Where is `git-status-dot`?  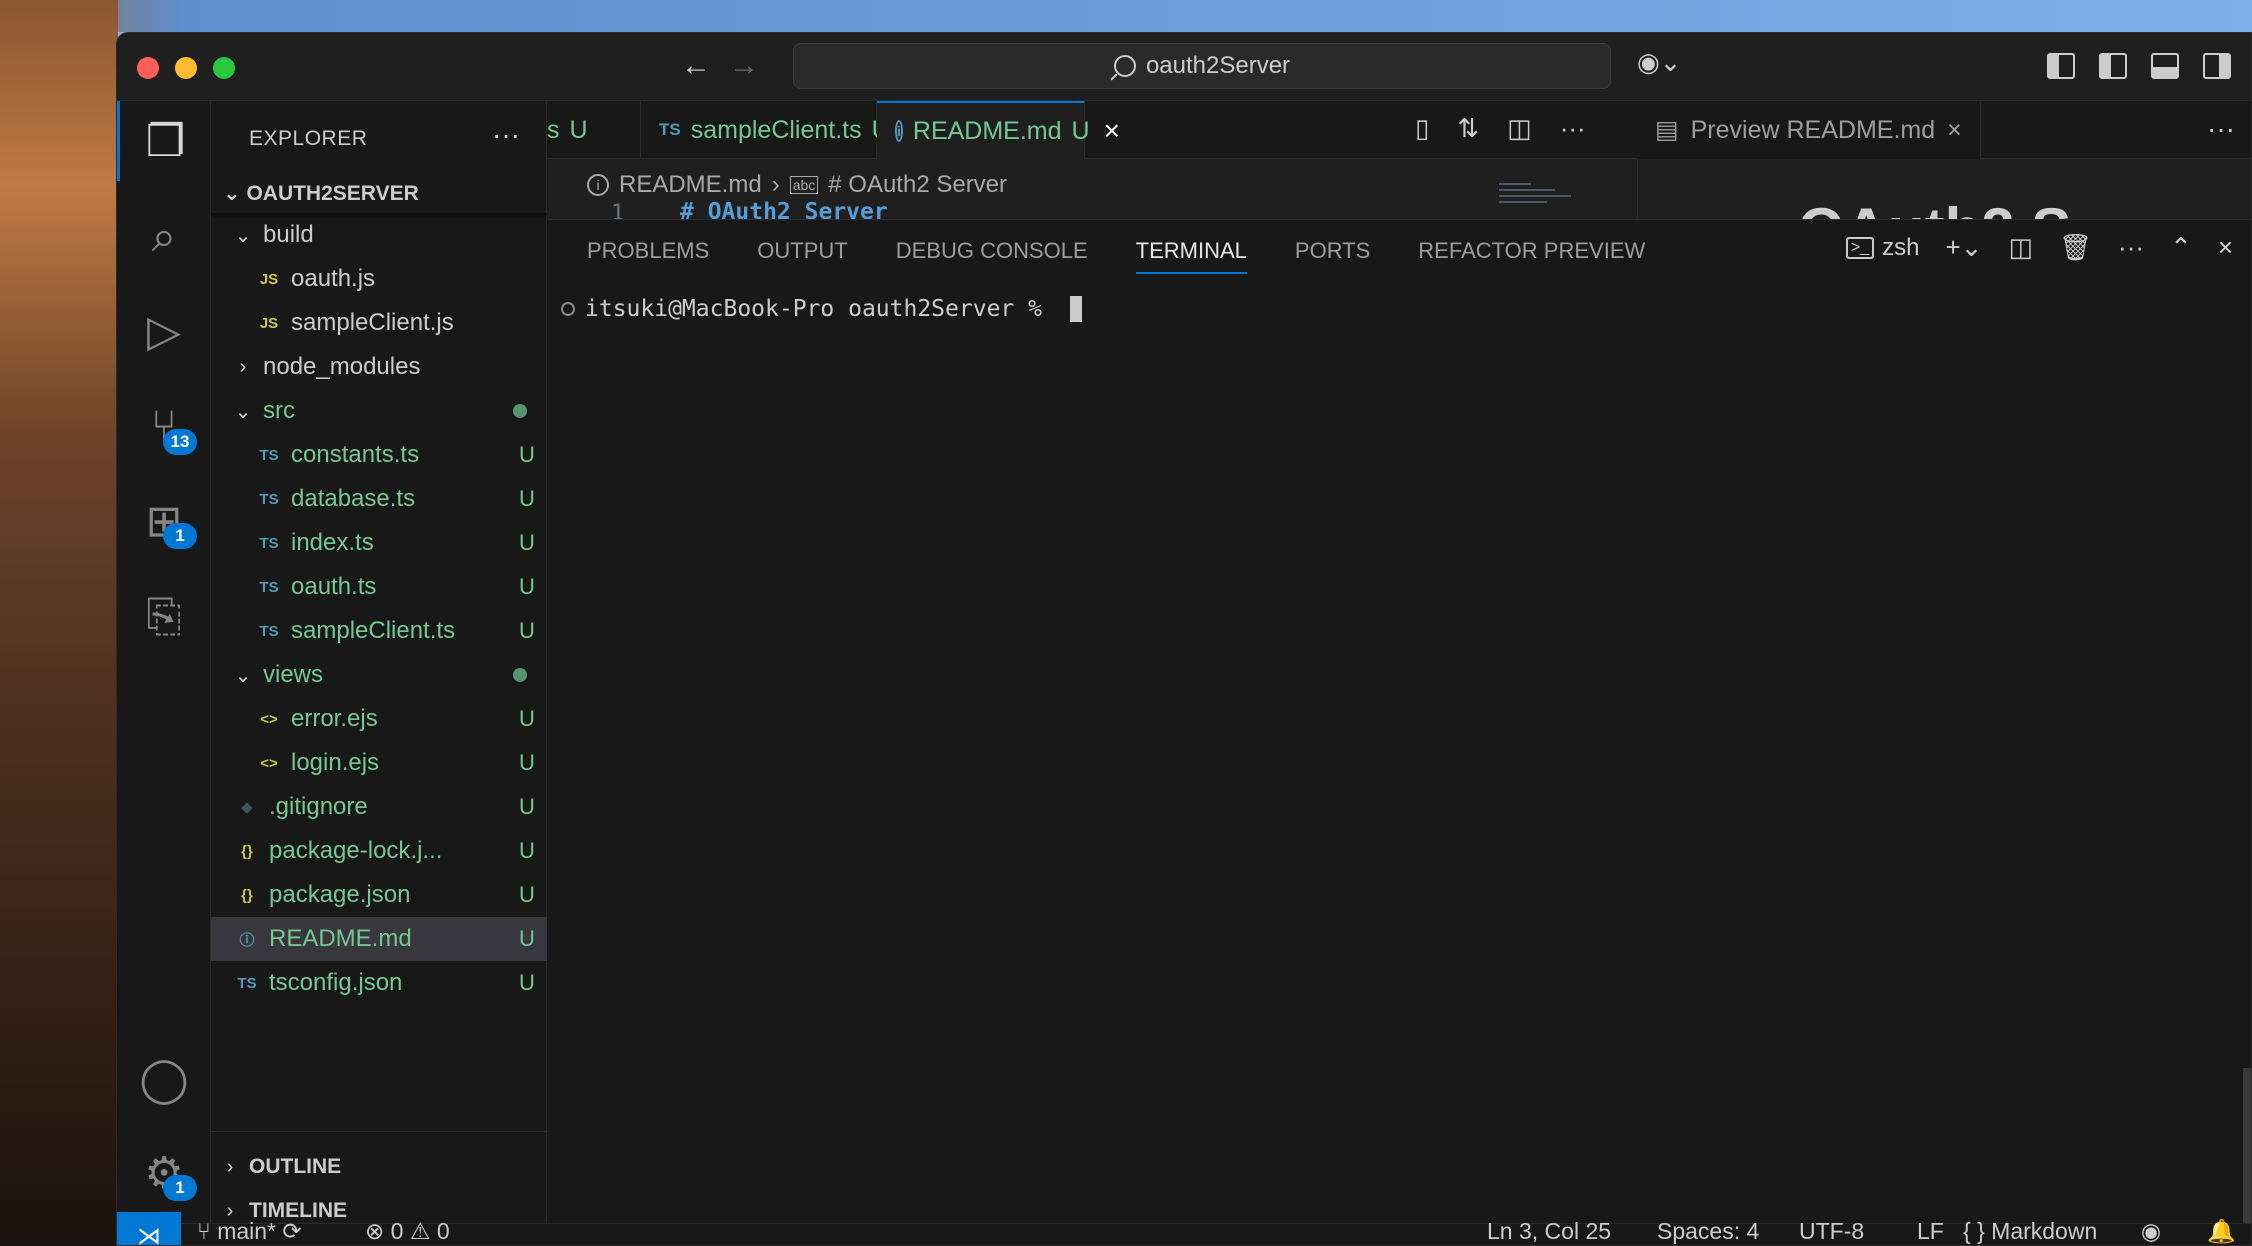 git-status-dot is located at coordinates (520, 411).